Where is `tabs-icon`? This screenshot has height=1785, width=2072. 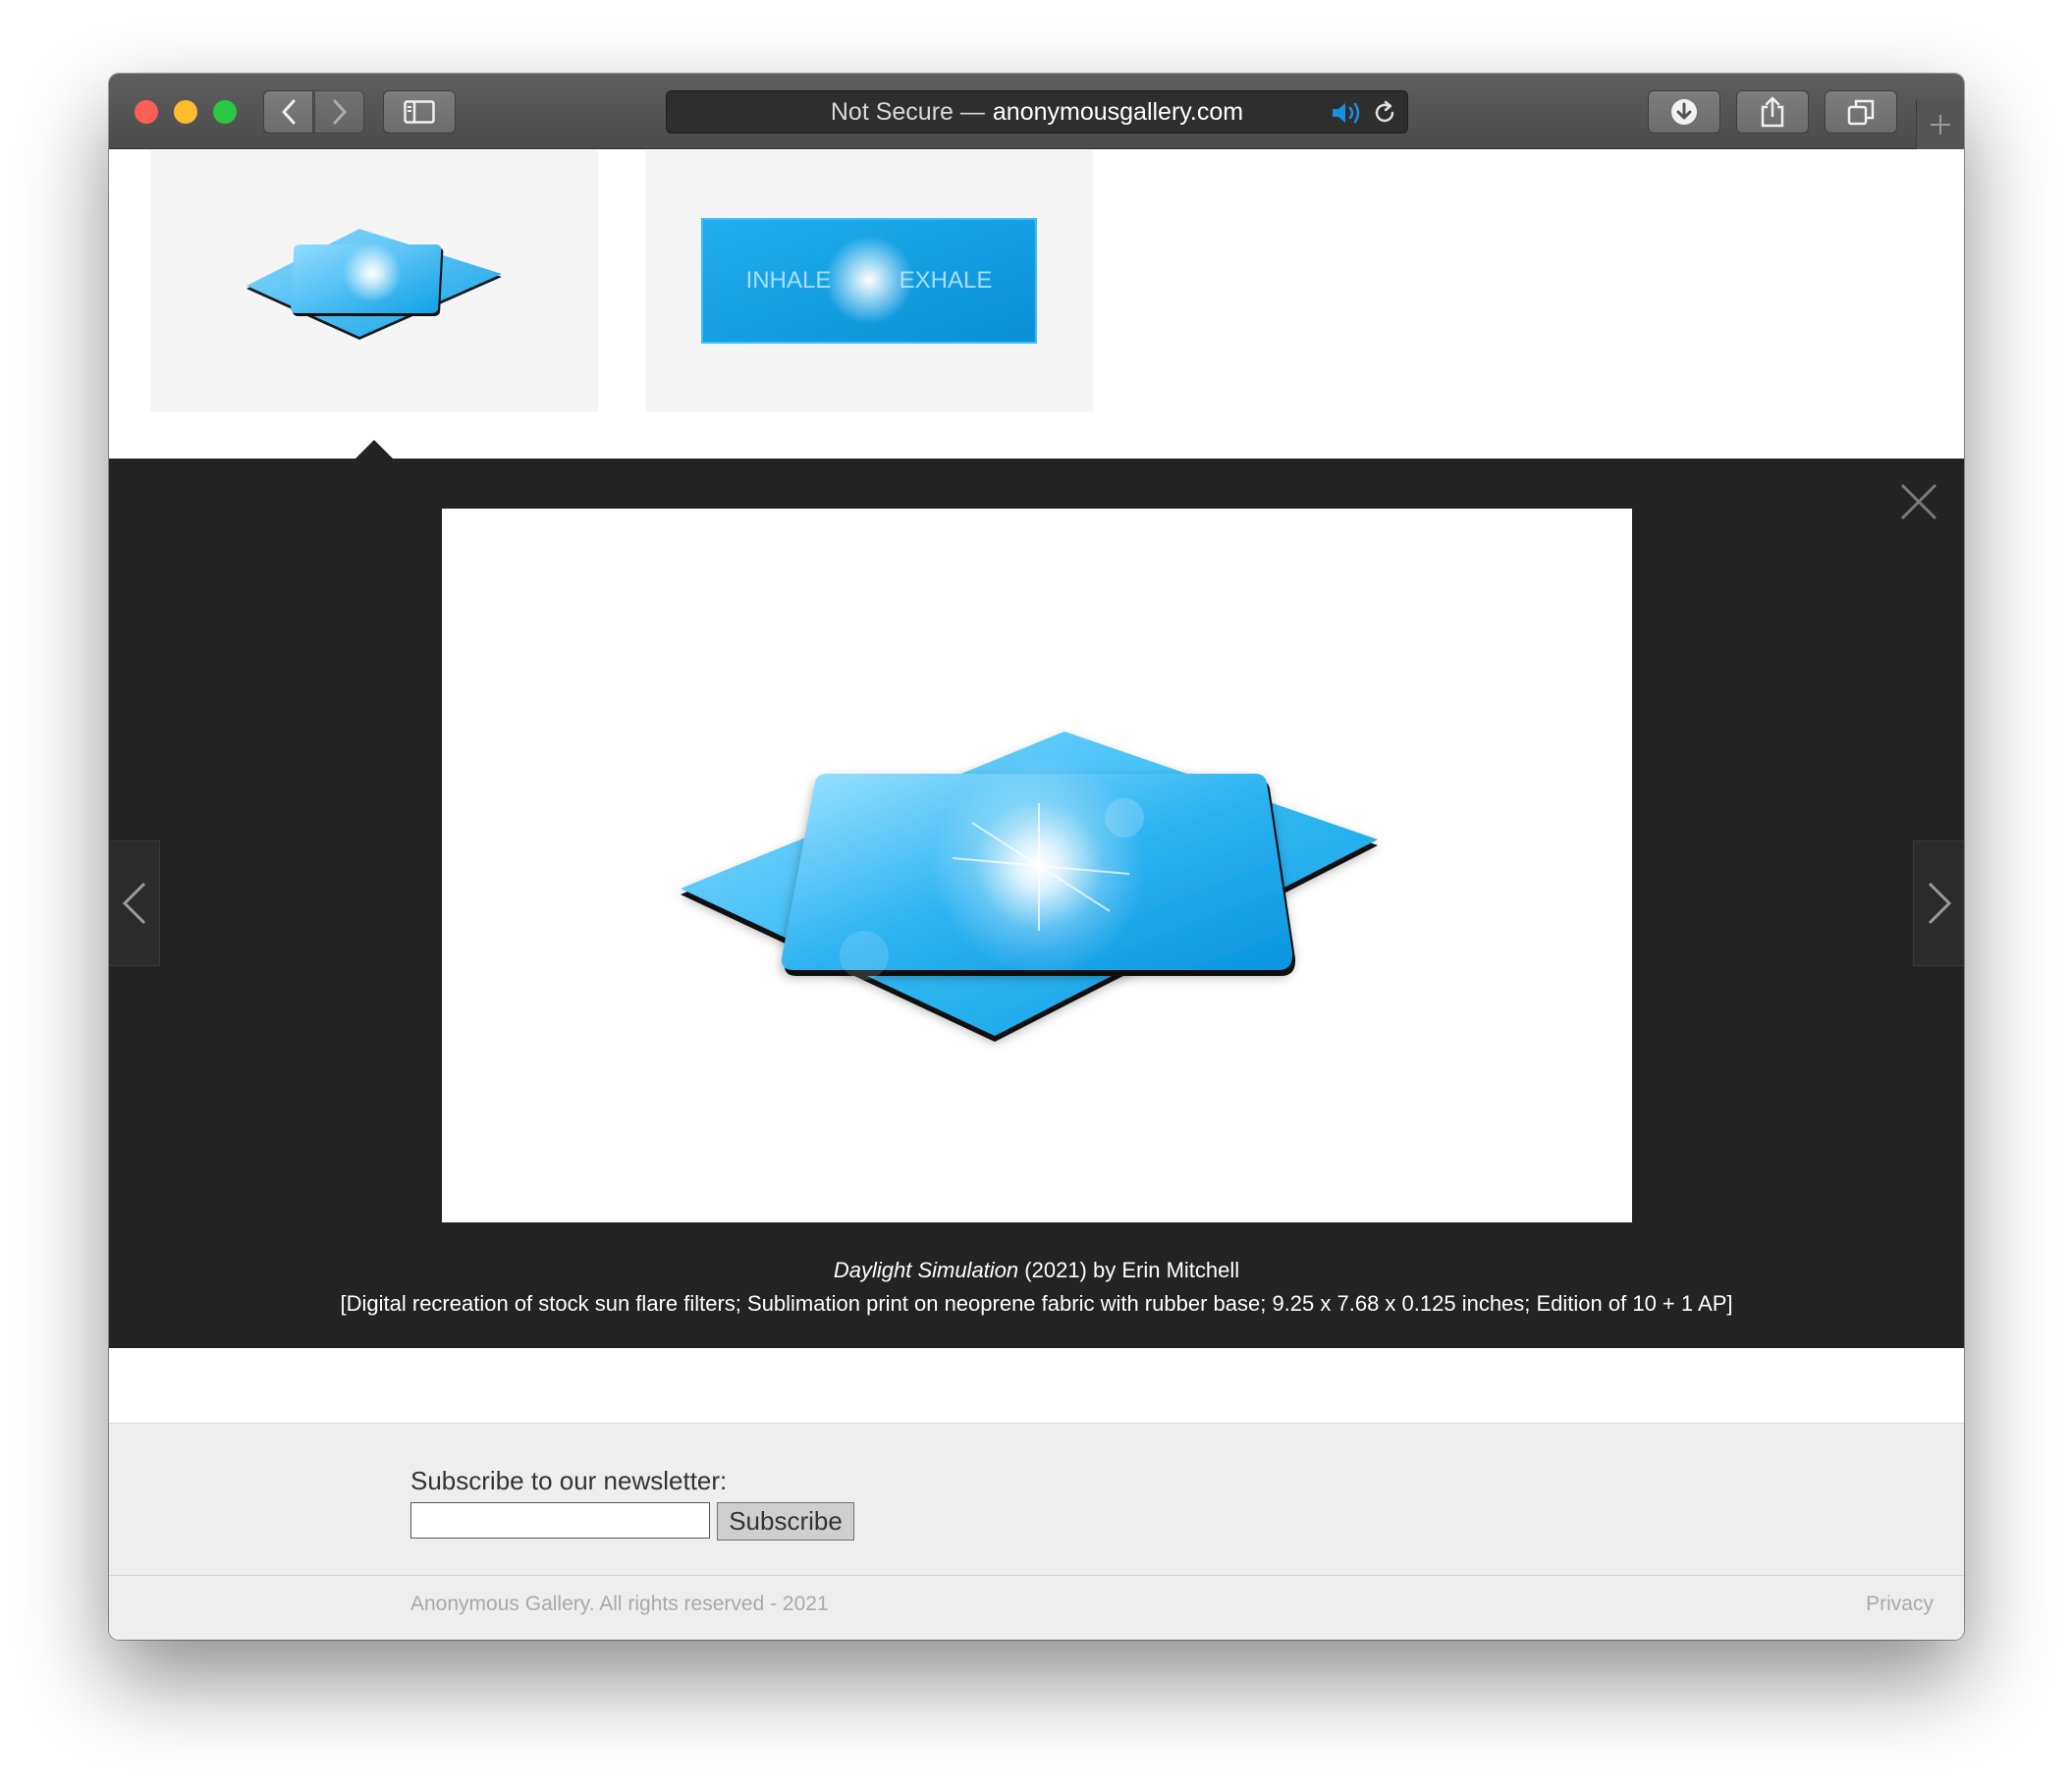 tabs-icon is located at coordinates (1861, 112).